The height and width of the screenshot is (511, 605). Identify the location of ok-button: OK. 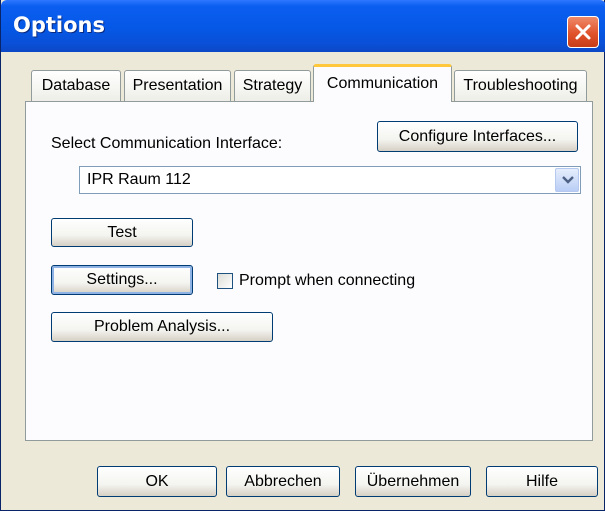
(157, 481).